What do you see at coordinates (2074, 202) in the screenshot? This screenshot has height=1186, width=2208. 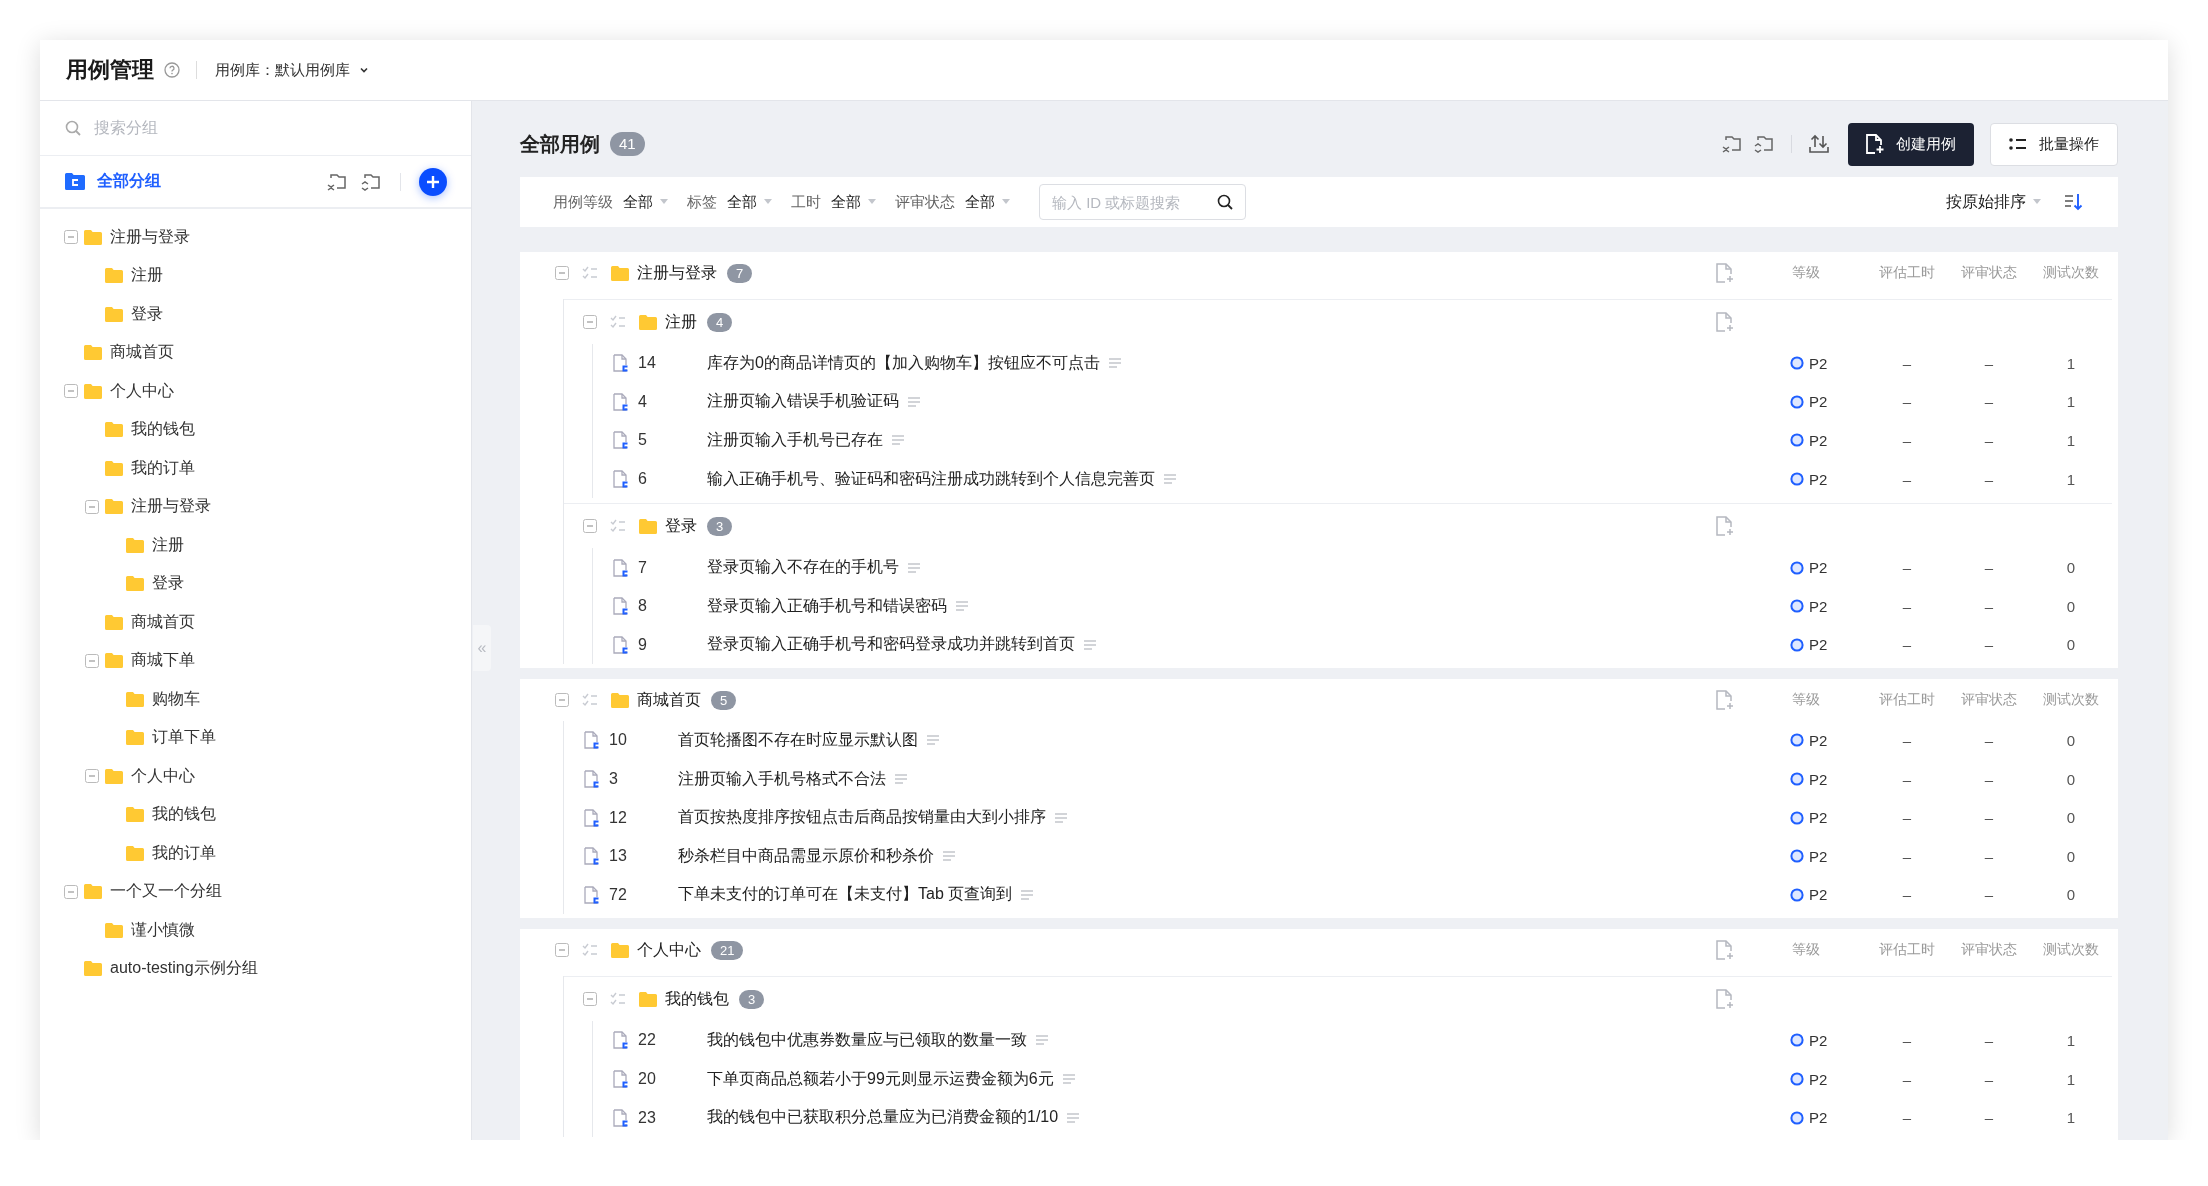 I see `sort-order-icon` at bounding box center [2074, 202].